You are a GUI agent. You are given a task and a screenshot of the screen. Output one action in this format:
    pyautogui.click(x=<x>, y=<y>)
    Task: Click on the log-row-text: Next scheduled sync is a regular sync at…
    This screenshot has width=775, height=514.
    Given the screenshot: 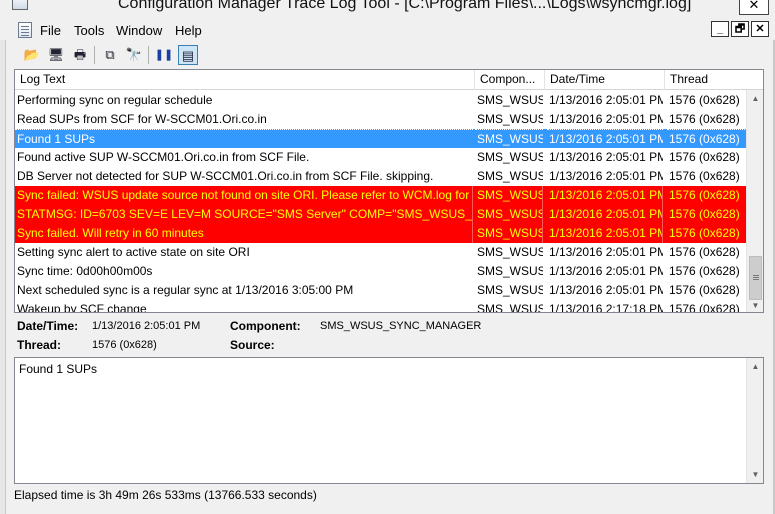 What is the action you would take?
    pyautogui.click(x=185, y=290)
    